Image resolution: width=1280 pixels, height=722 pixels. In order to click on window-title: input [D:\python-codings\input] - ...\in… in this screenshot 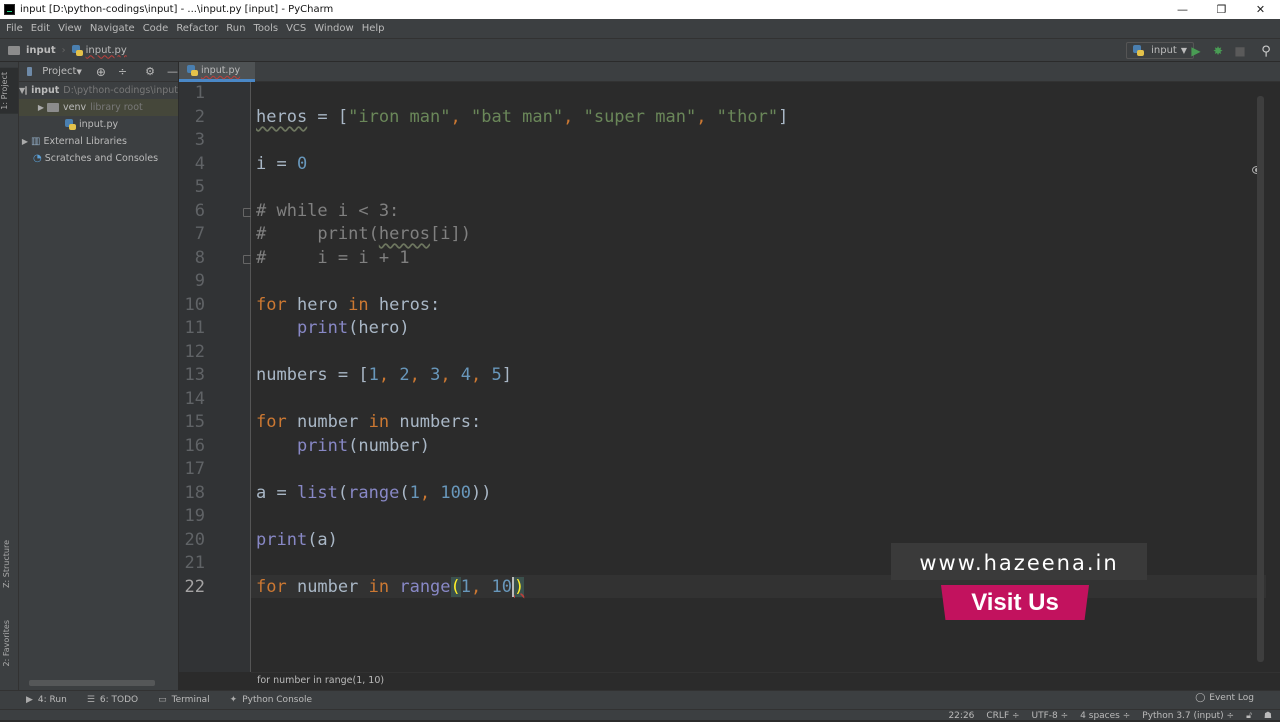, I will do `click(177, 9)`.